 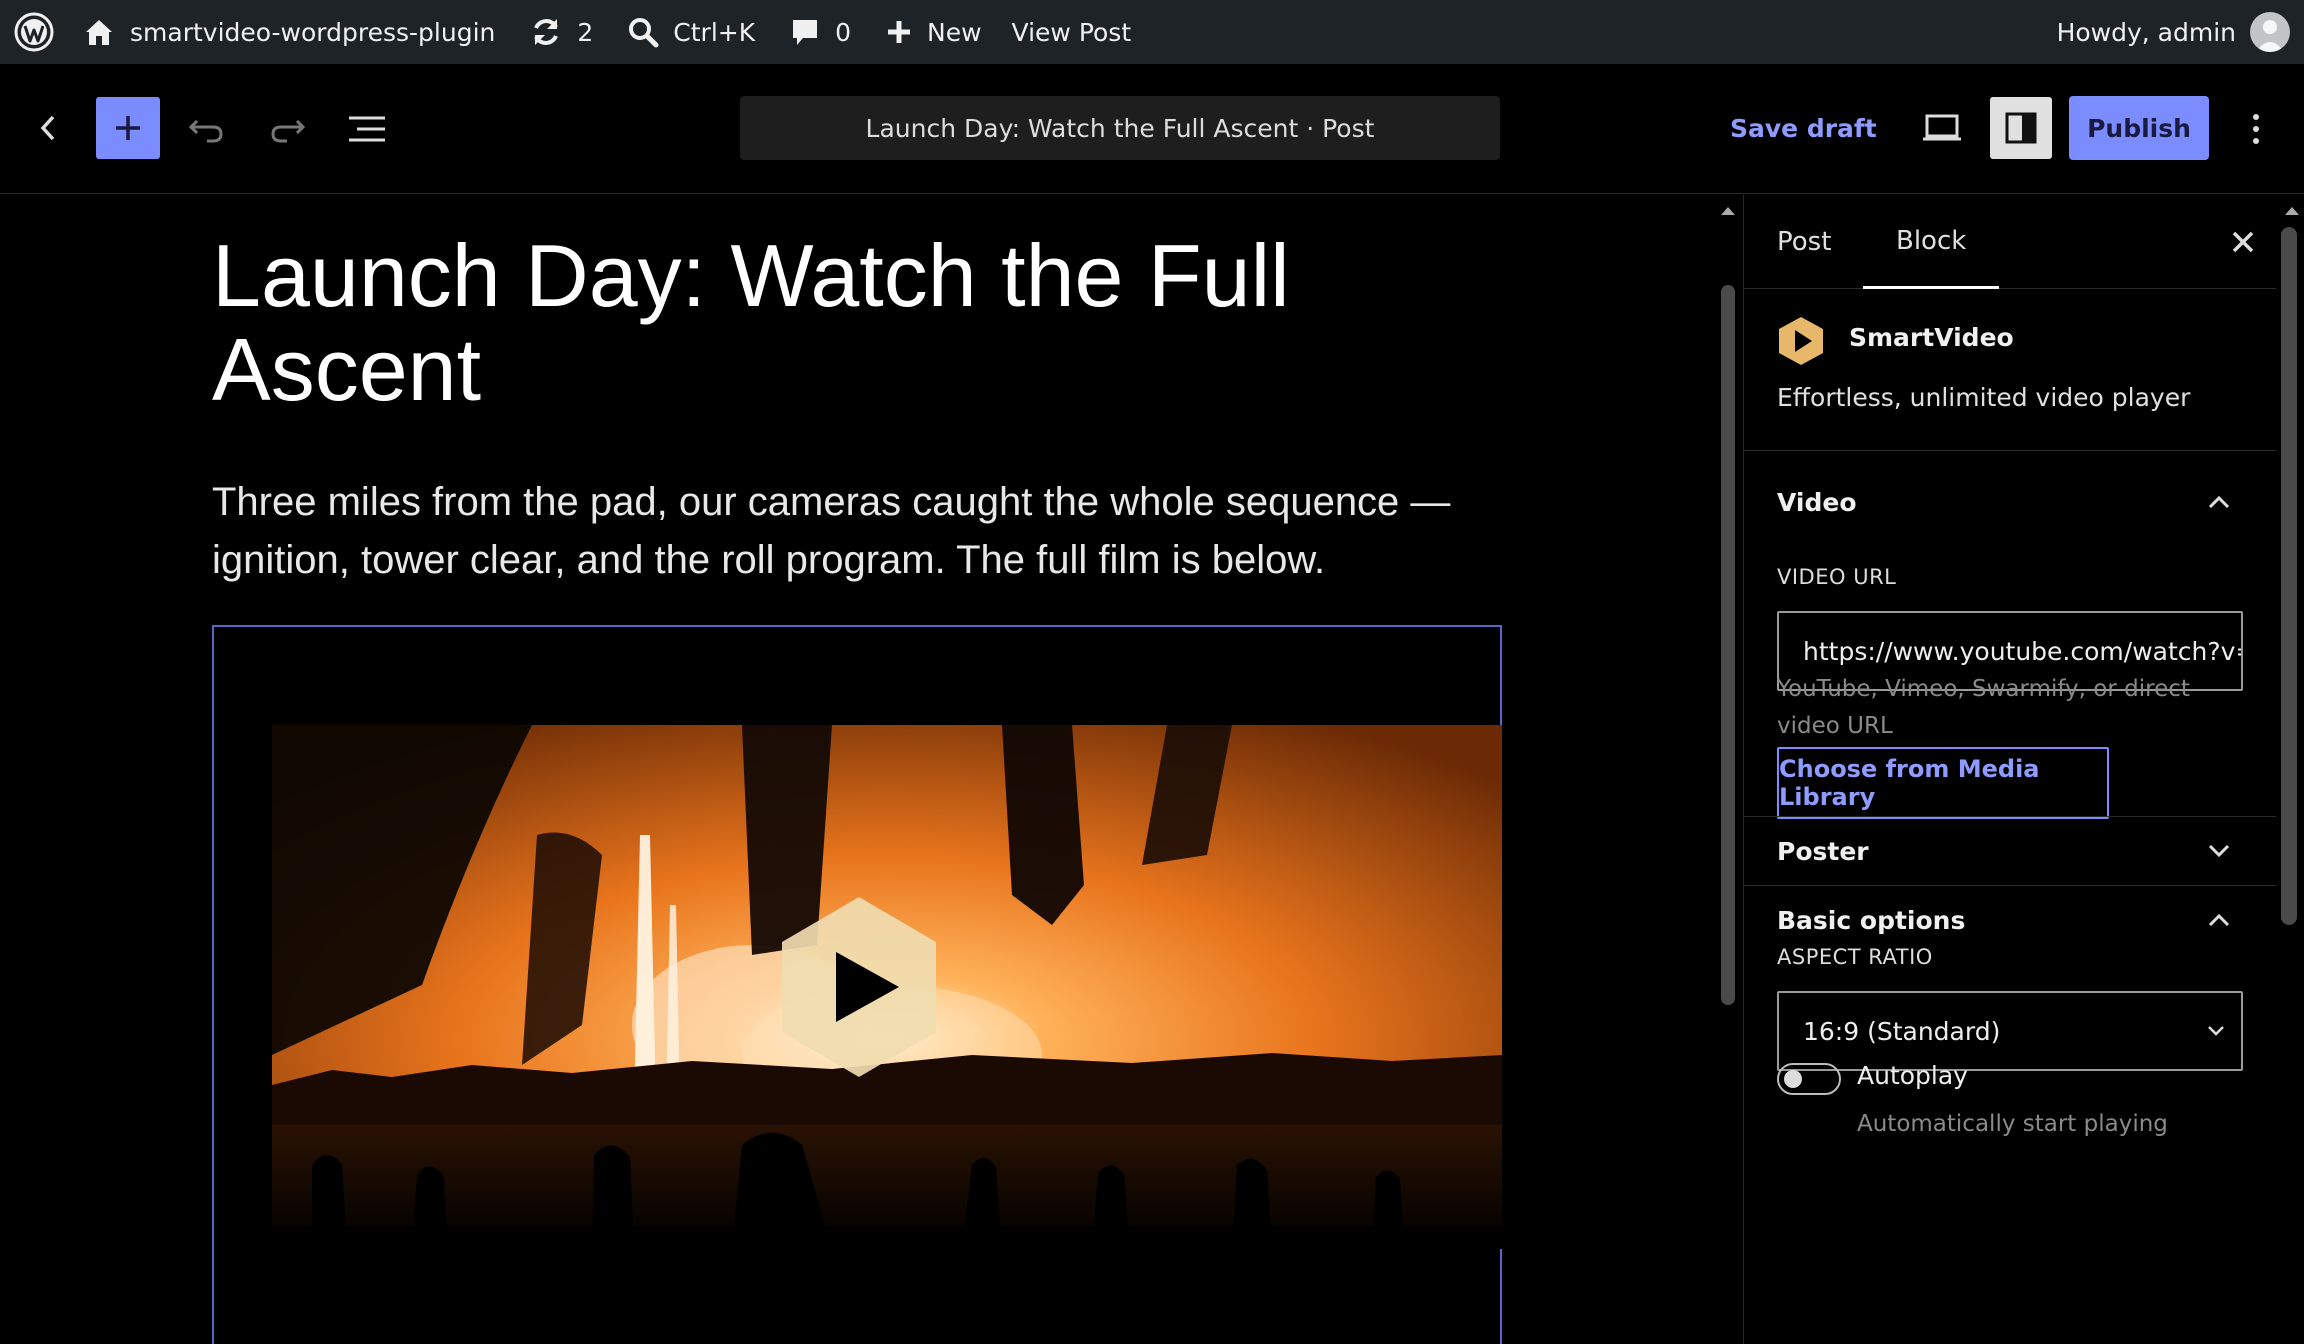 I want to click on chevron-left-icon, so click(x=47, y=128).